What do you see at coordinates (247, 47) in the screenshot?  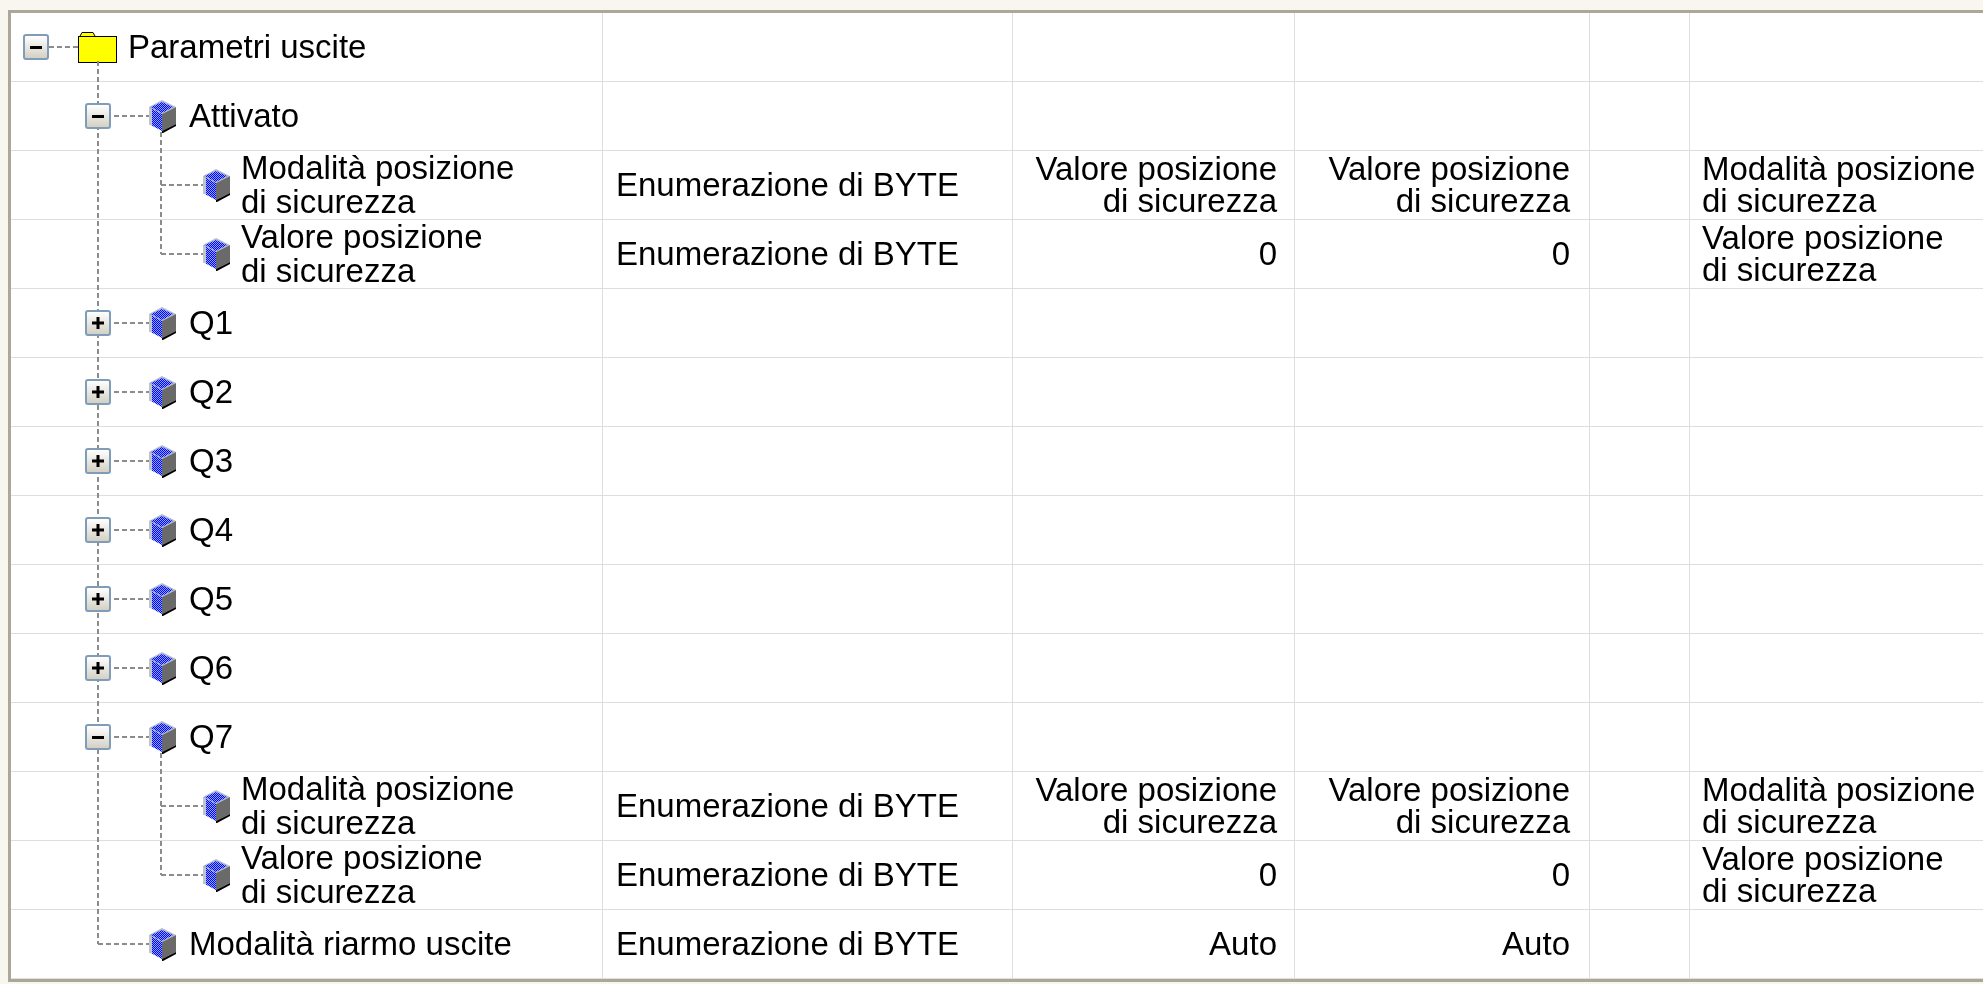 I see `tree-item-label: Parametri uscite` at bounding box center [247, 47].